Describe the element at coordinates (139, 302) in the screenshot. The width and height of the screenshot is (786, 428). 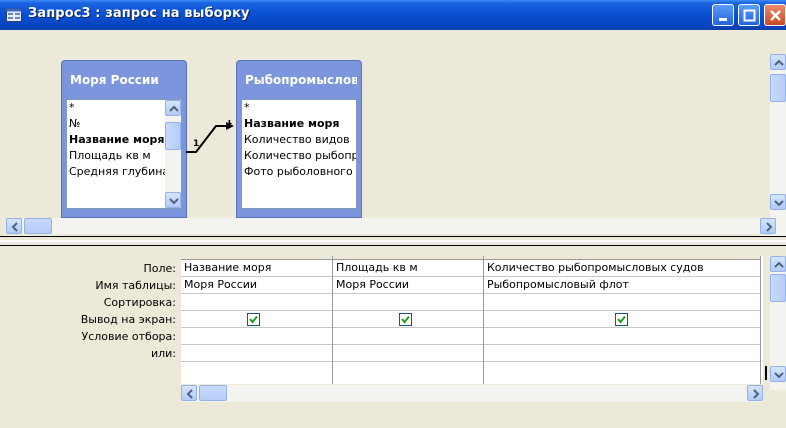
I see `row-label-sort: Сортировка:` at that location.